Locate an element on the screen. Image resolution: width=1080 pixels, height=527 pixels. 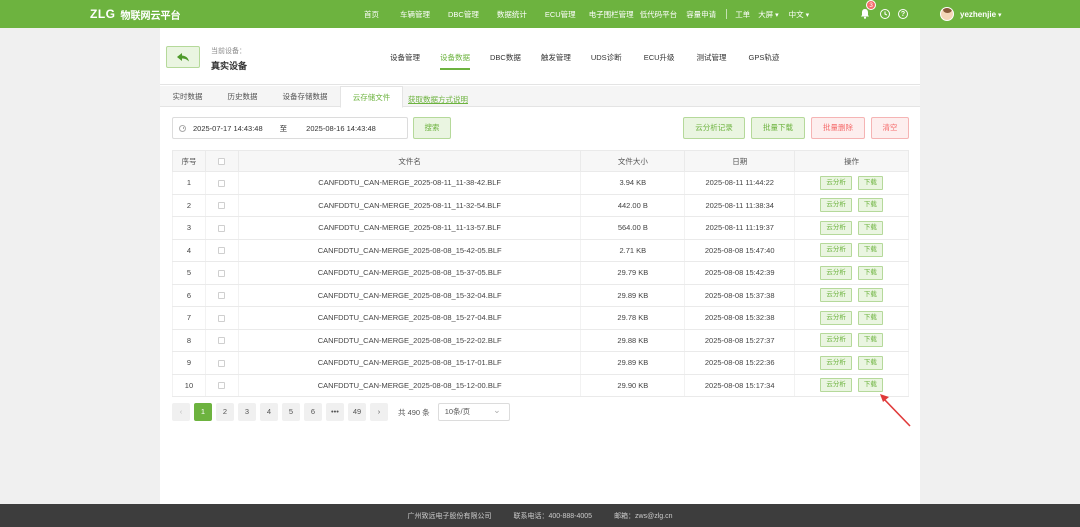
help-icon: ? is located at coordinates (903, 14).